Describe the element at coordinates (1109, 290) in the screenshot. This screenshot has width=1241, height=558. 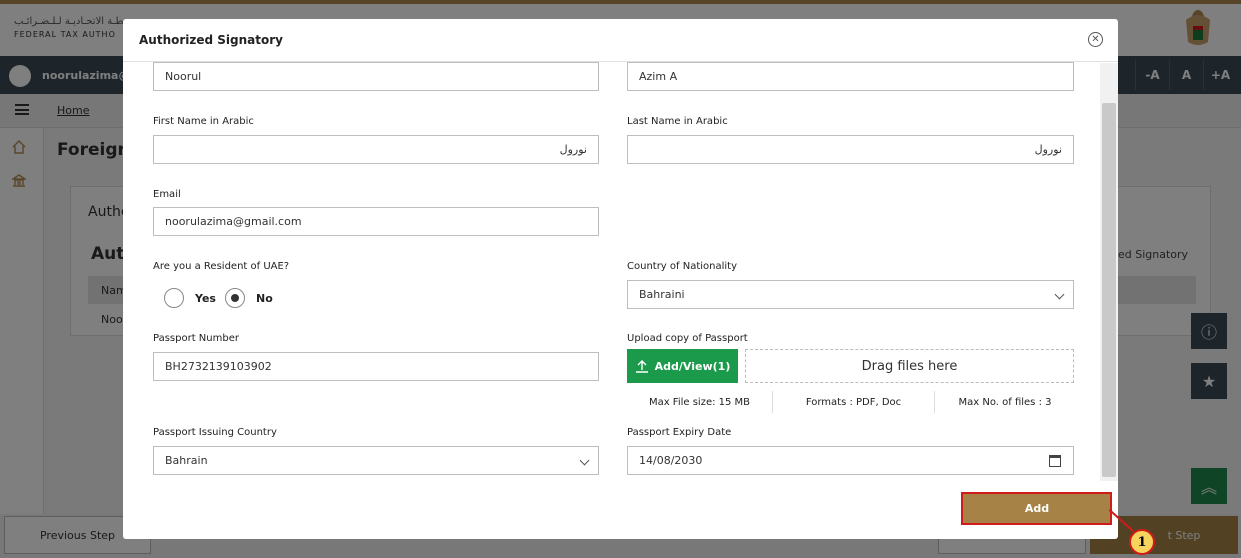
I see `modal-scrollbar-thumb` at that location.